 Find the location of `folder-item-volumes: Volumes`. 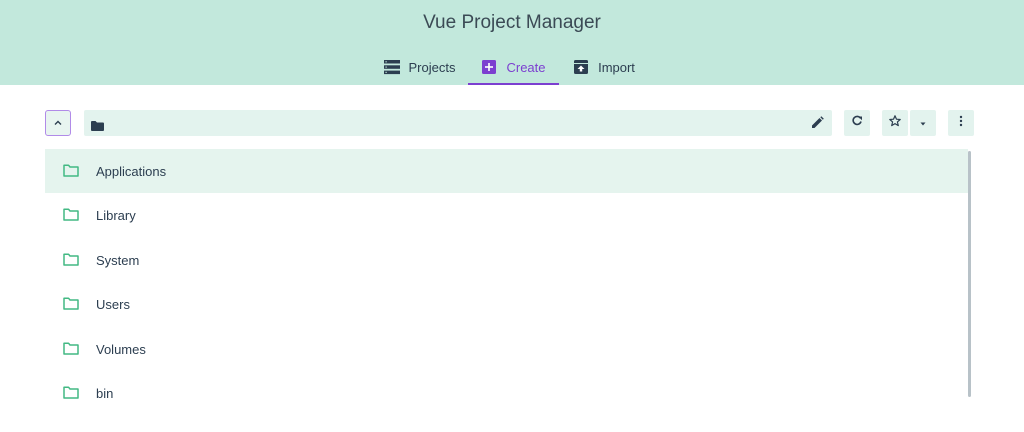

folder-item-volumes: Volumes is located at coordinates (506, 349).